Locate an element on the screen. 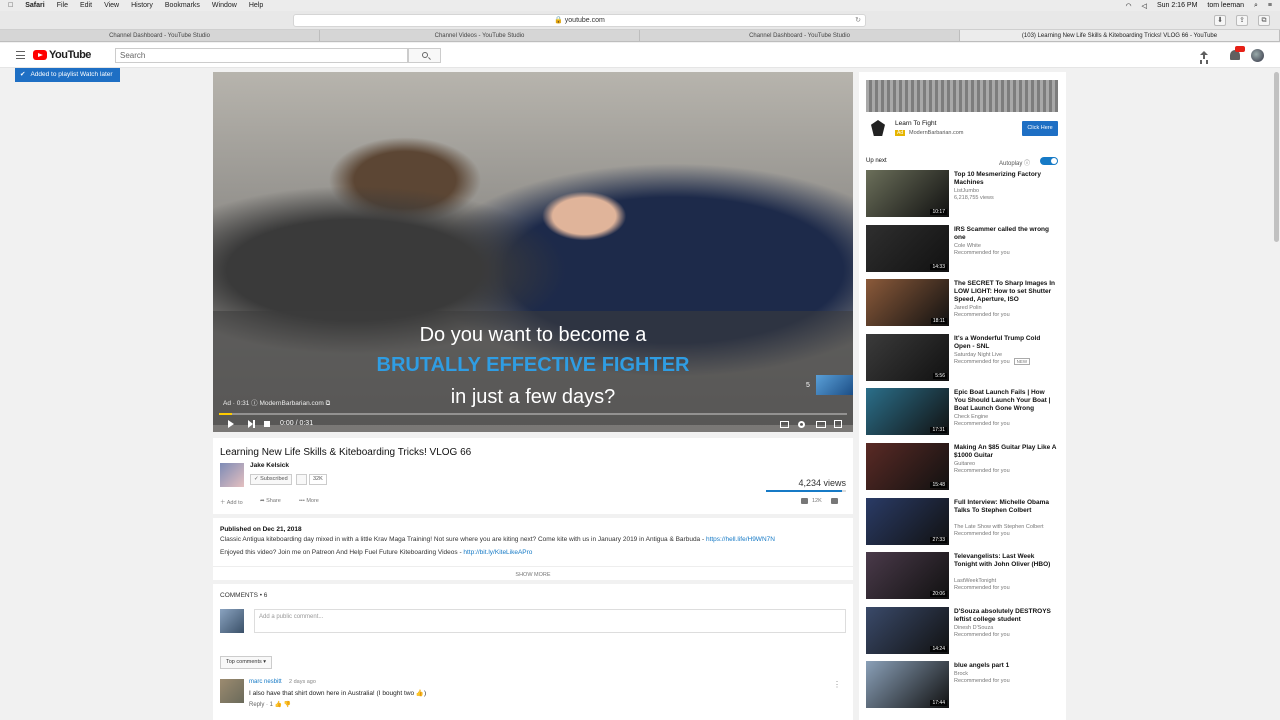 Image resolution: width=1280 pixels, height=720 pixels. video-thumbnail: 20:06 is located at coordinates (907, 576).